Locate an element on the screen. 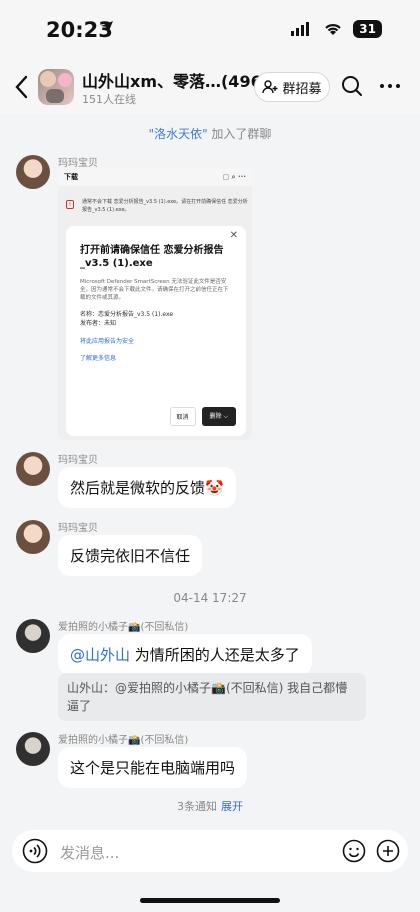  signal-icon is located at coordinates (300, 29).